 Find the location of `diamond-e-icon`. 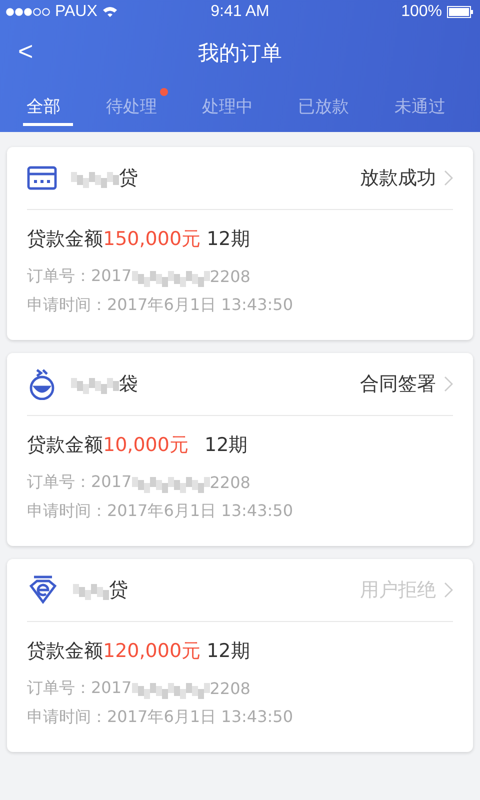

diamond-e-icon is located at coordinates (43, 590).